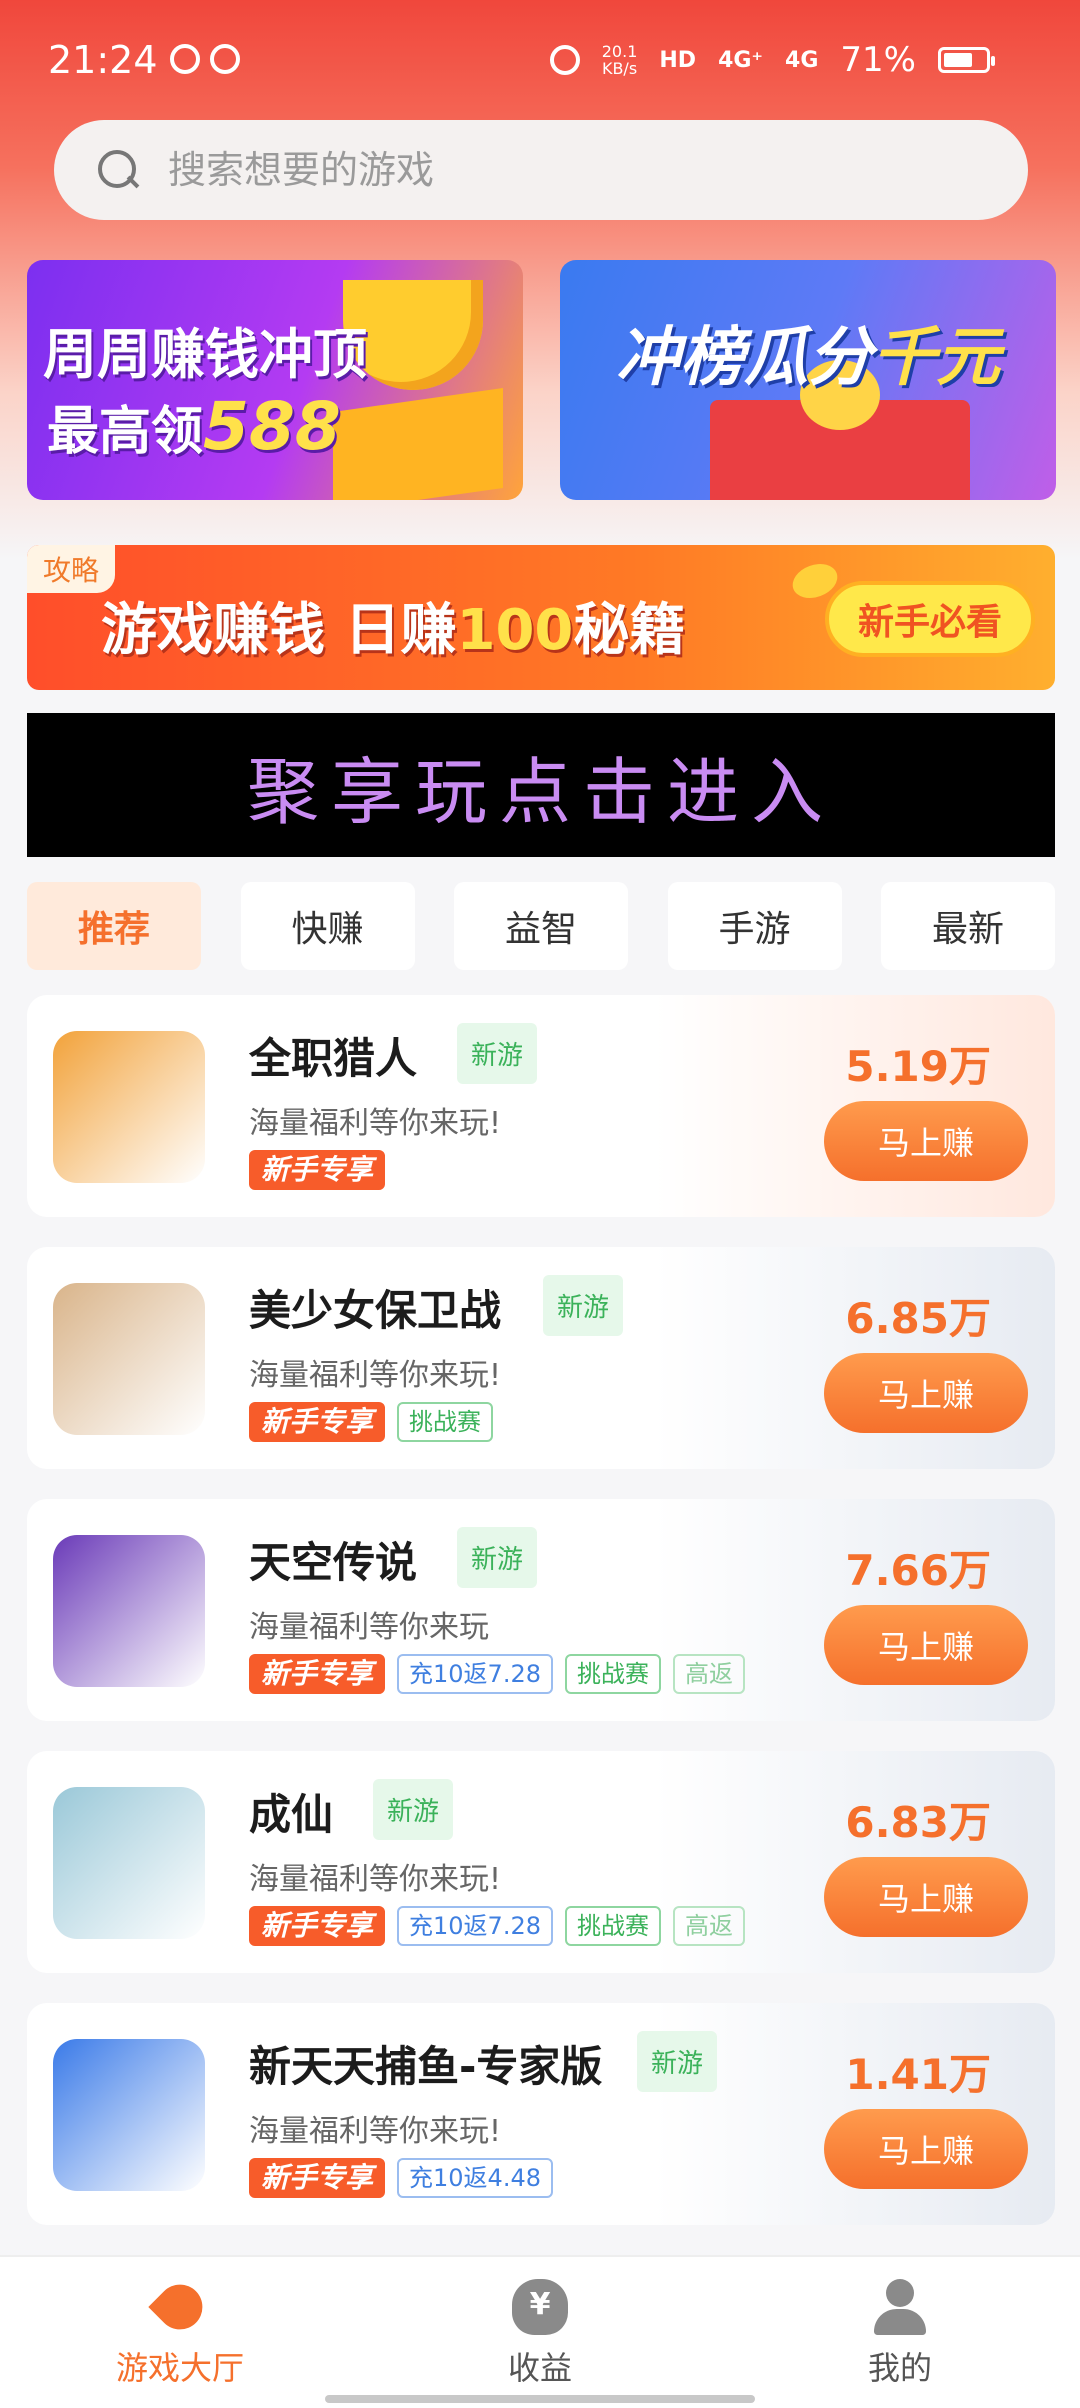 The width and height of the screenshot is (1080, 2408). I want to click on status-indicators: 20.1 KB/s HD 4G⁺ 4G 71%, so click(772, 60).